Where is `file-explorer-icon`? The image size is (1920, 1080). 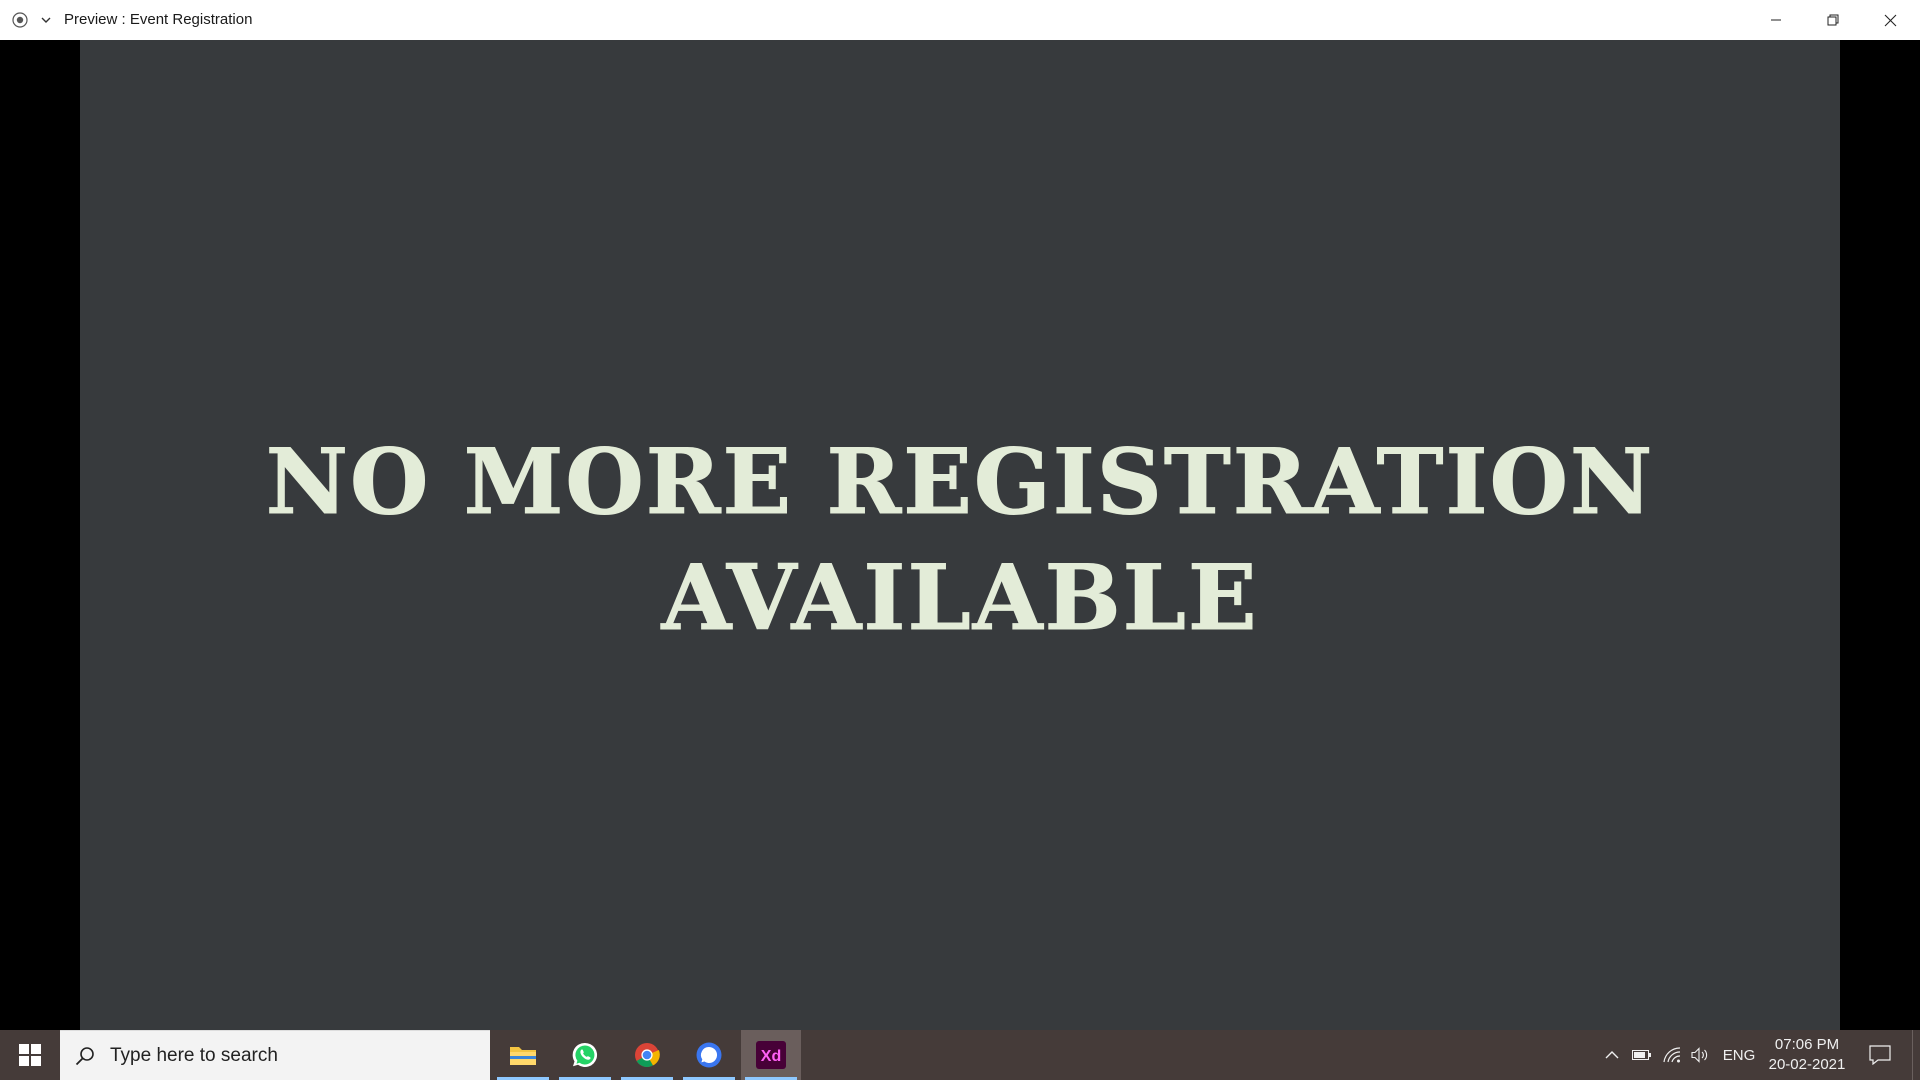 file-explorer-icon is located at coordinates (523, 1056).